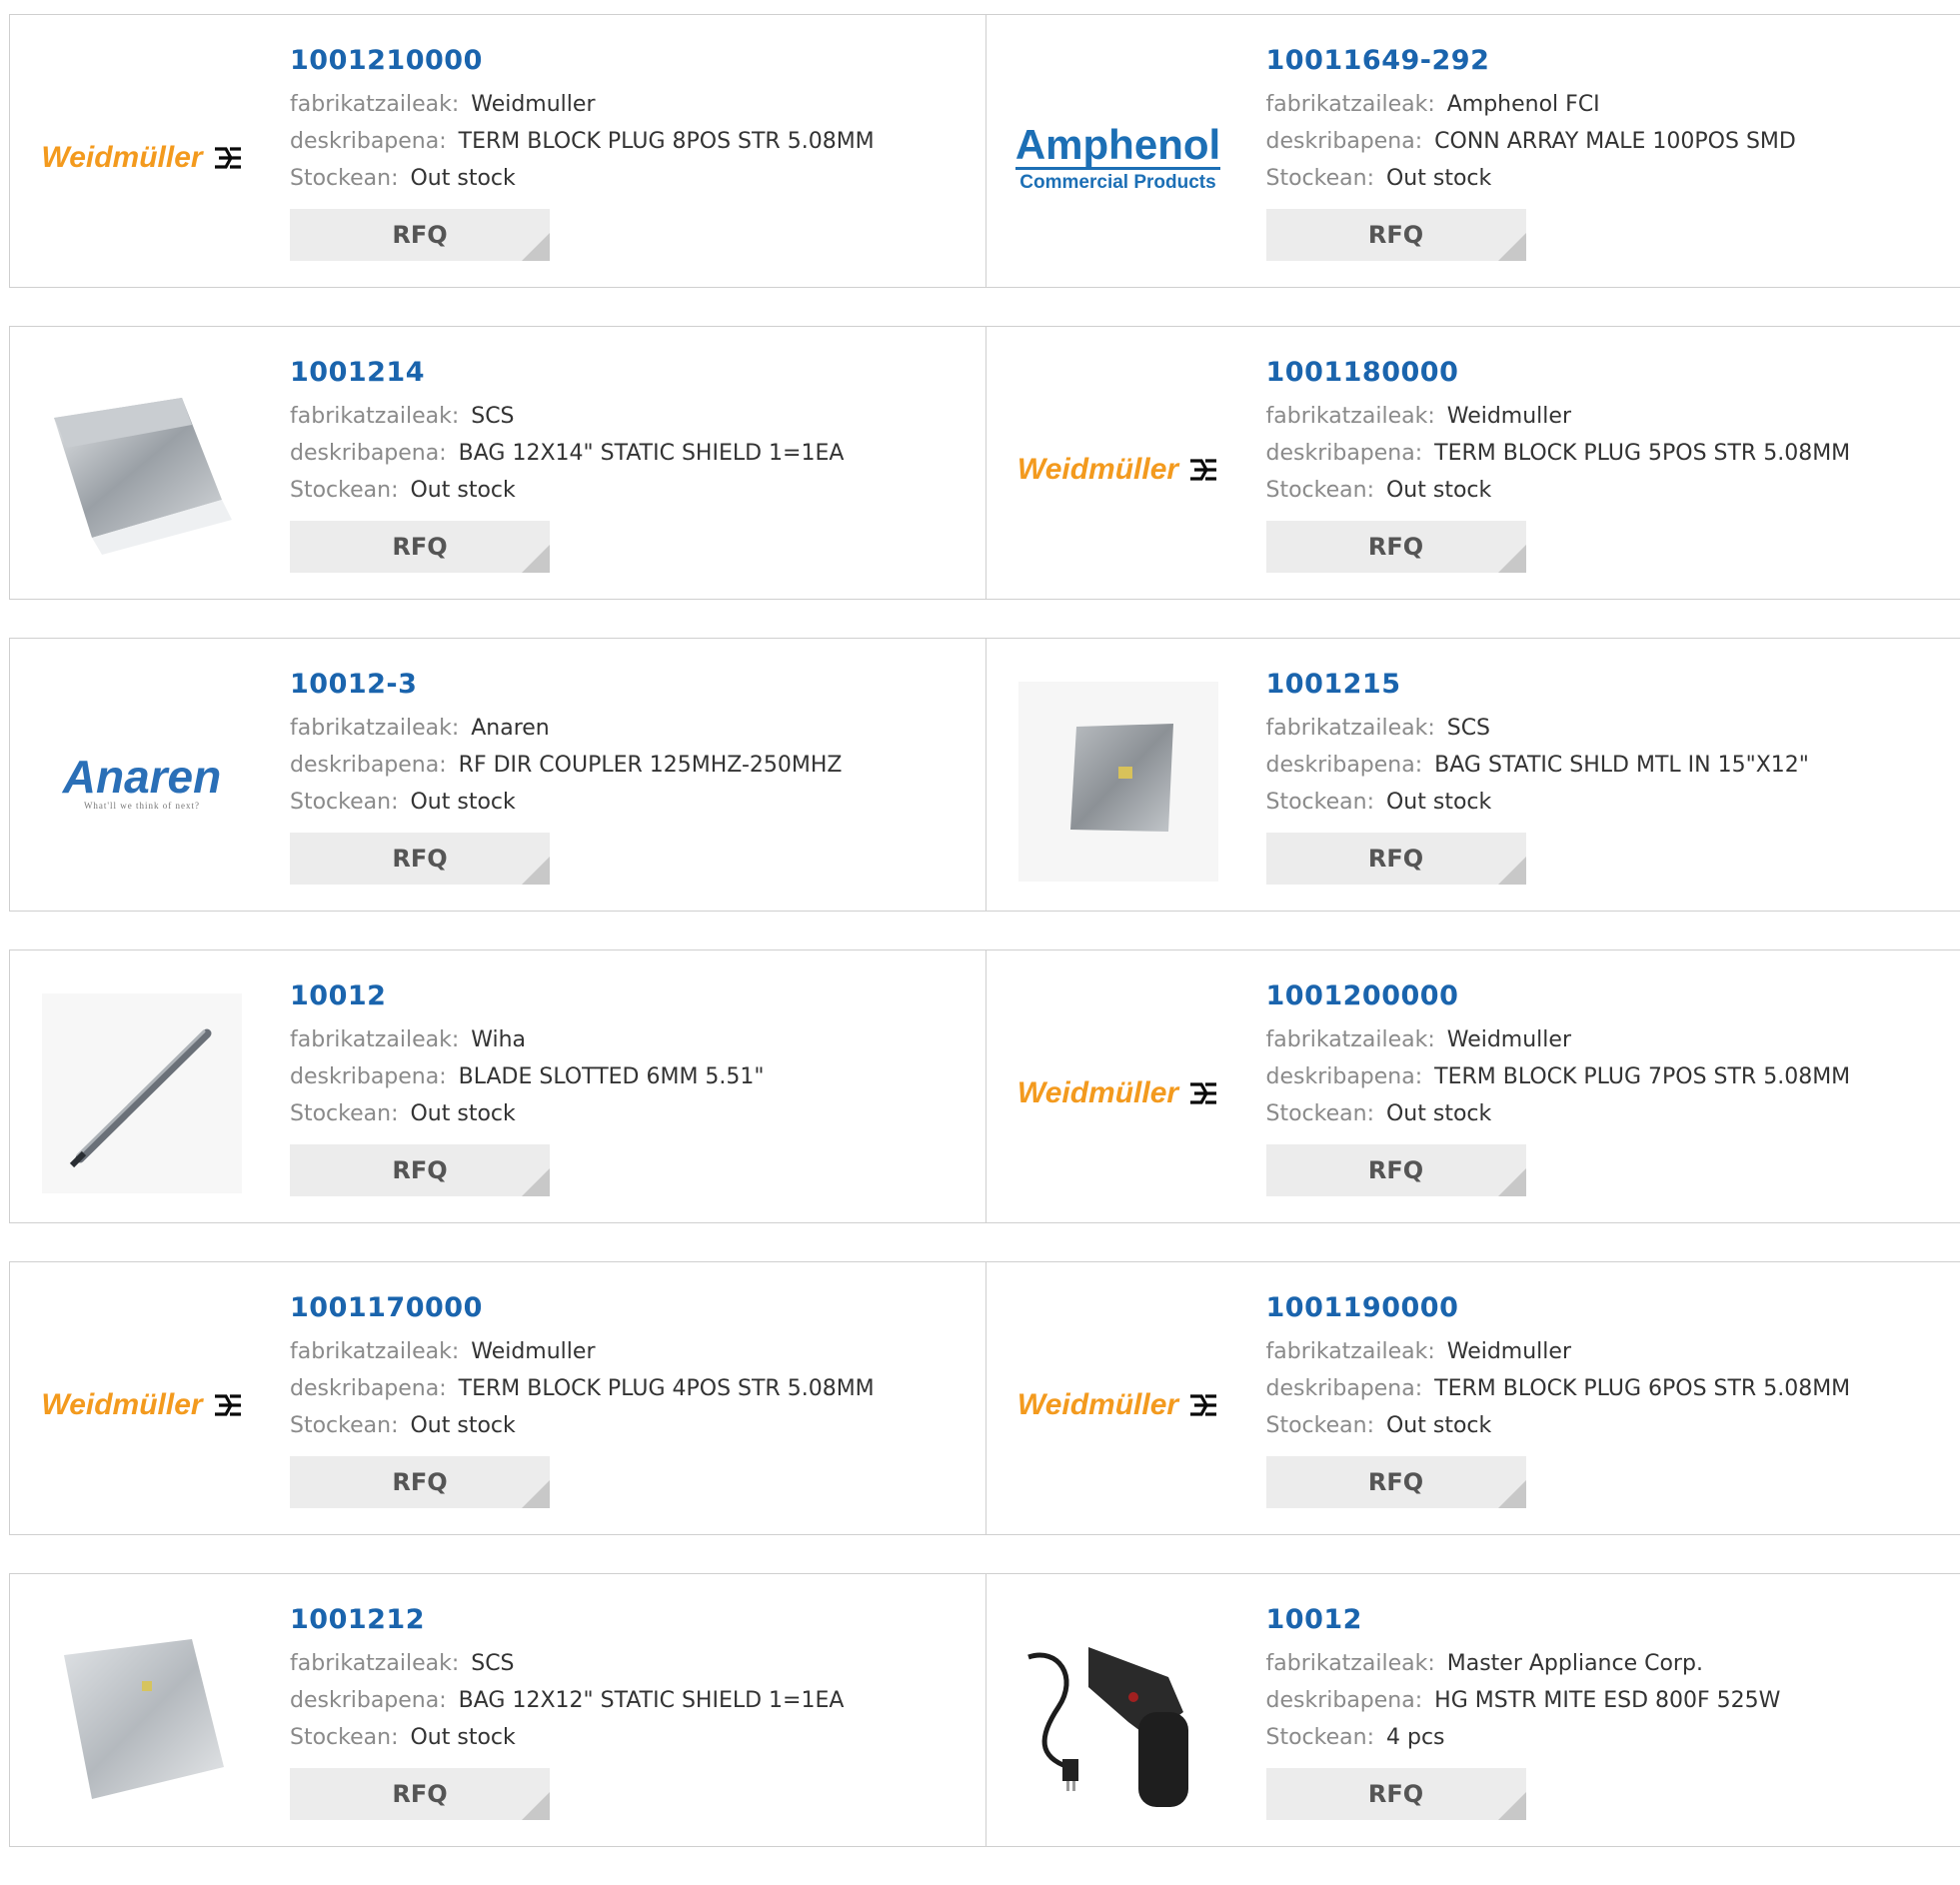 Image resolution: width=1960 pixels, height=1885 pixels. Describe the element at coordinates (1642, 1388) in the screenshot. I see `description-value: TERM BLOCK PLUG 6POS STR 5.08MM` at that location.